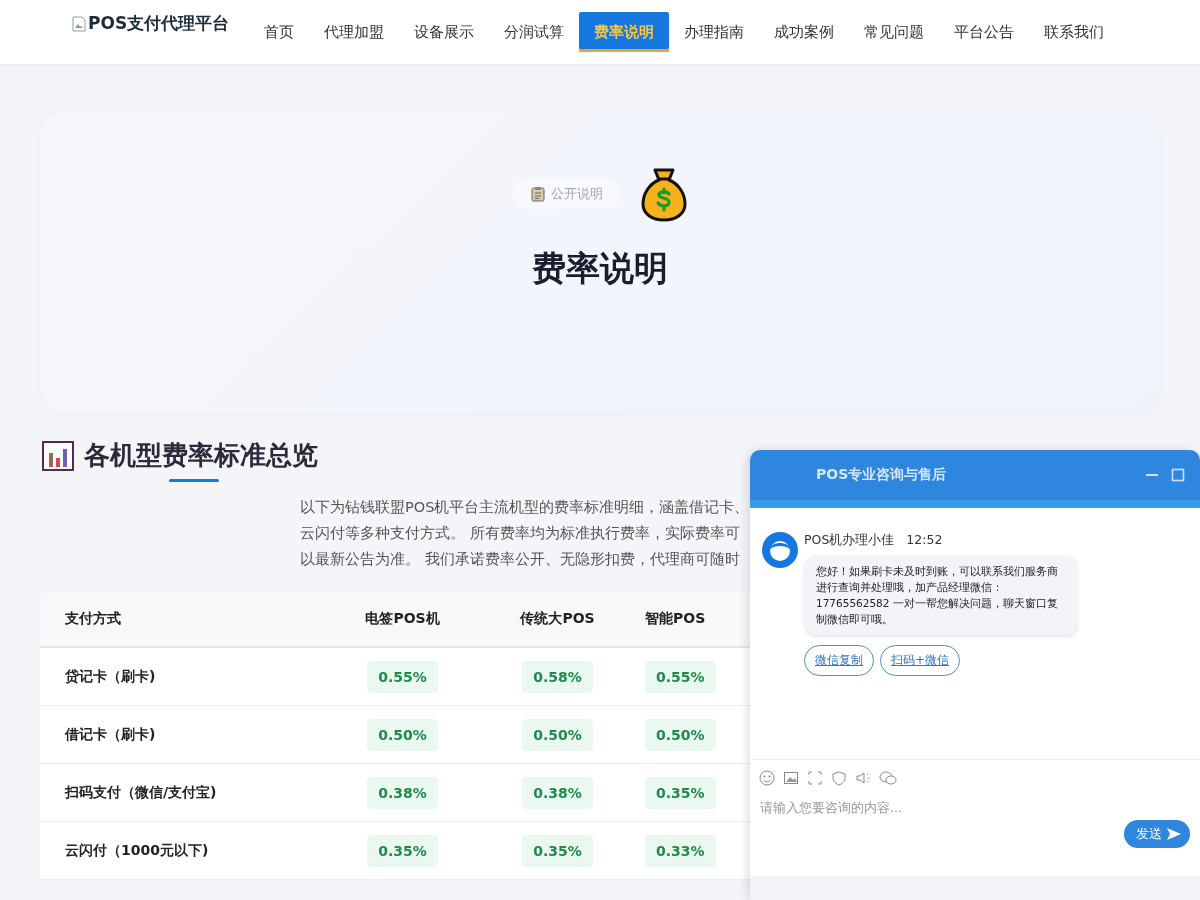 The width and height of the screenshot is (1200, 900). I want to click on section-title: 各机型费率标准总览, so click(201, 455).